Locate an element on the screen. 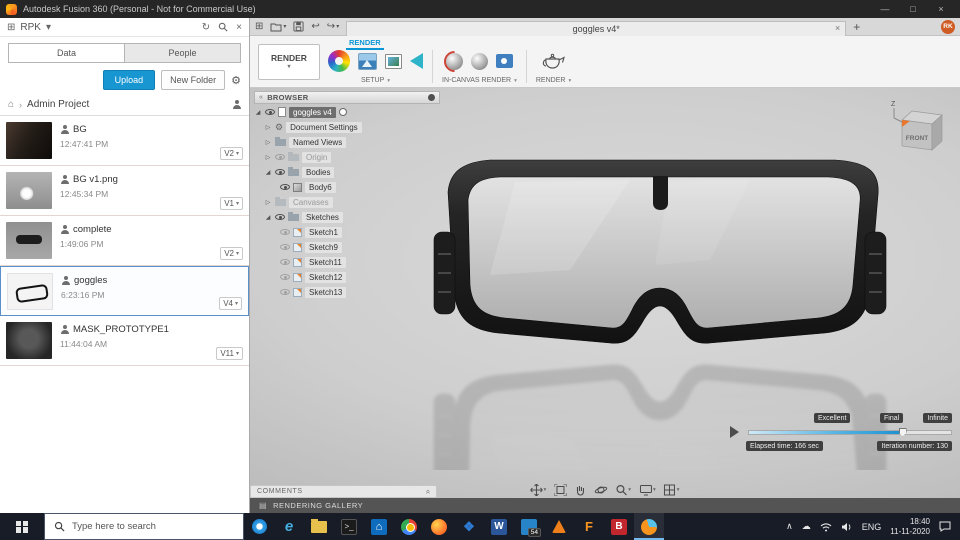  taskbar-app-word: W is located at coordinates (499, 526).